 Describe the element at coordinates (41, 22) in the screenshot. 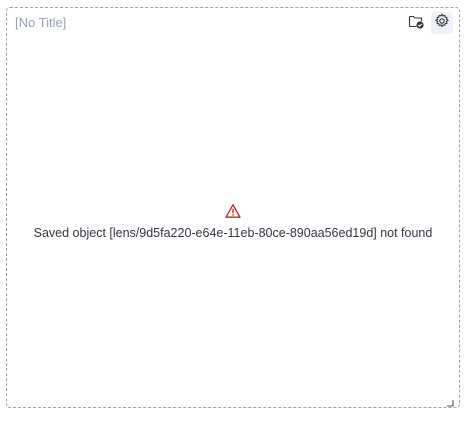

I see `panel-title: [No Title]` at that location.